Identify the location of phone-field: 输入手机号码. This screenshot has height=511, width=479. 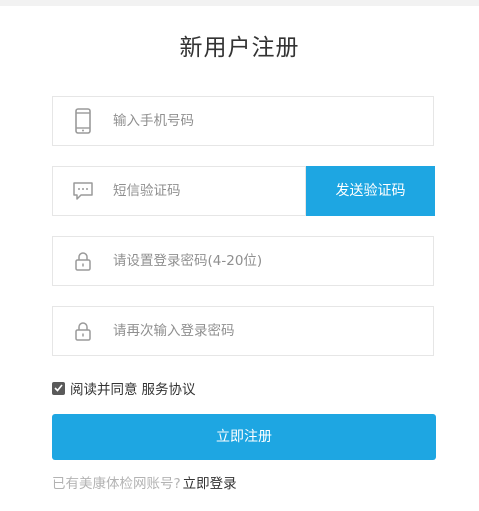
(243, 121).